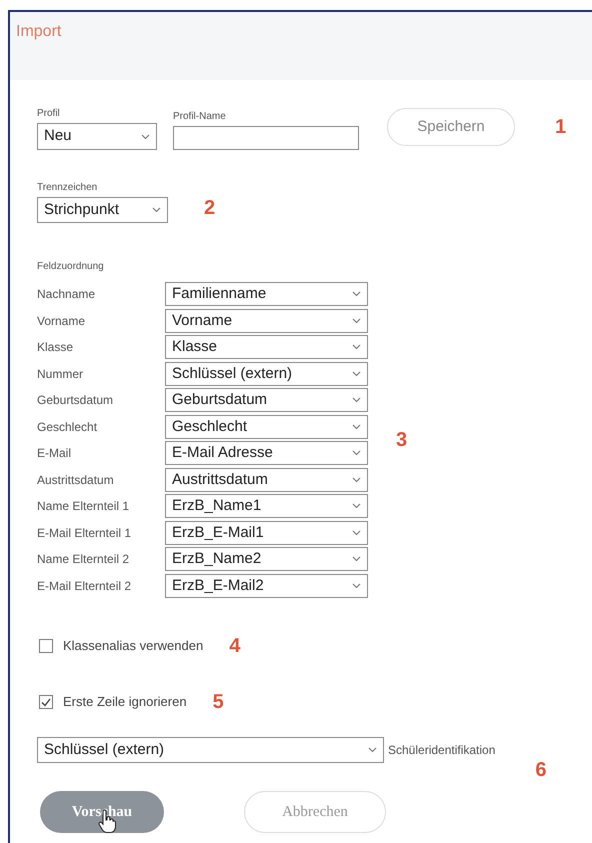 This screenshot has height=843, width=592. Describe the element at coordinates (75, 401) in the screenshot. I see `field-label: Geburtsdatum` at that location.